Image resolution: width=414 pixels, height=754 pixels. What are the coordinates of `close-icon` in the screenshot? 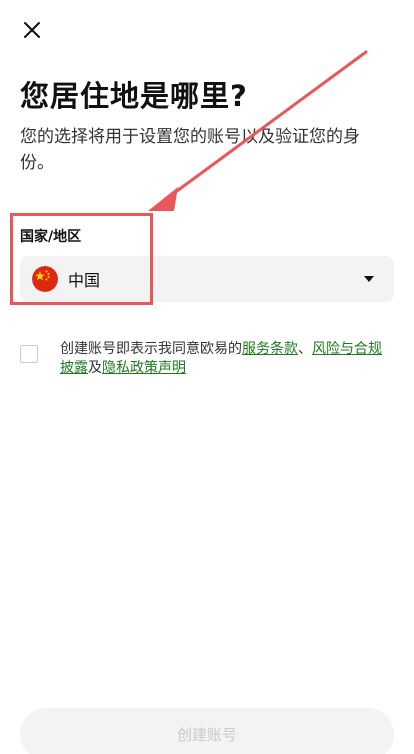 It's located at (32, 30).